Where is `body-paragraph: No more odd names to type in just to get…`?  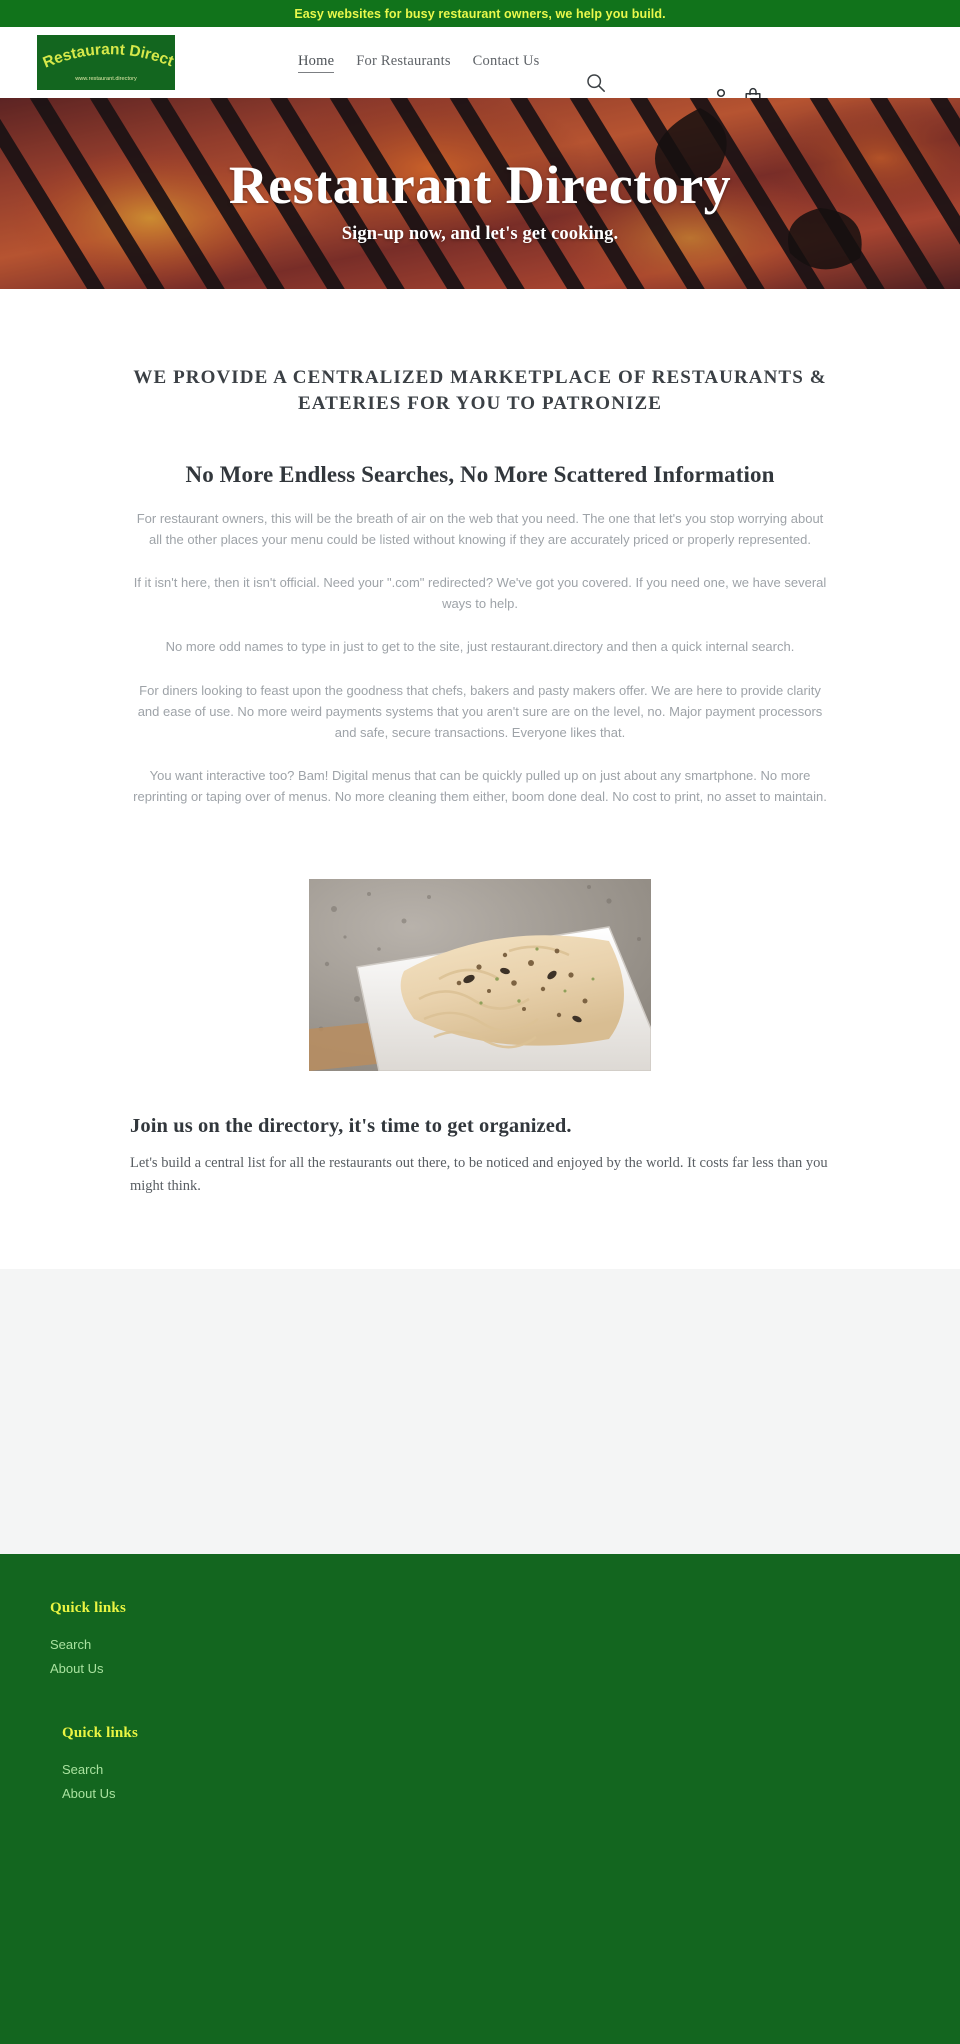 body-paragraph: No more odd names to type in just to get… is located at coordinates (480, 647).